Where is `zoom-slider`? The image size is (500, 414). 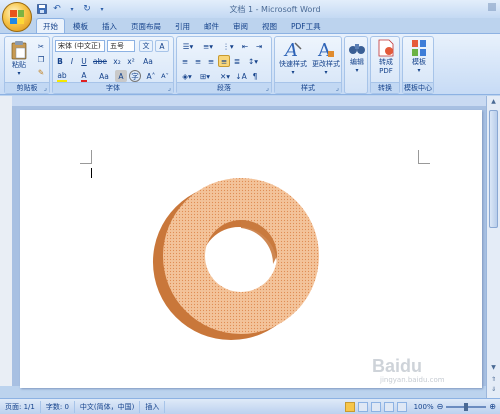 zoom-slider is located at coordinates (466, 406).